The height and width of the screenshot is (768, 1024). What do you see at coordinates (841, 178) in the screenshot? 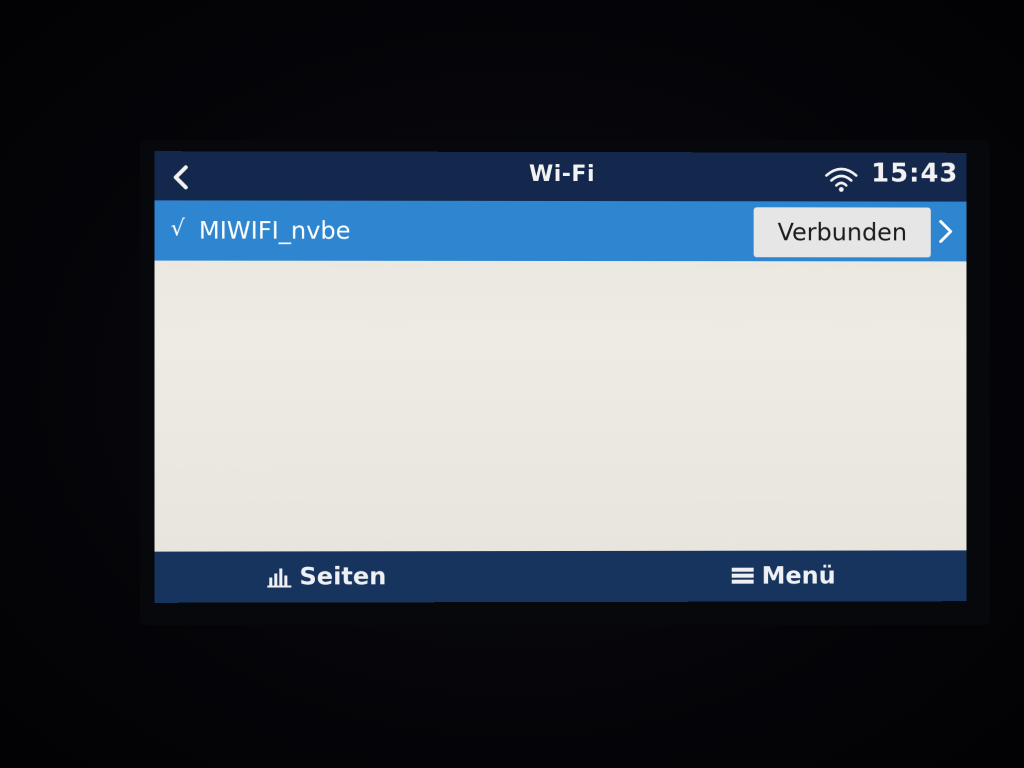
I see `wifi-icon` at bounding box center [841, 178].